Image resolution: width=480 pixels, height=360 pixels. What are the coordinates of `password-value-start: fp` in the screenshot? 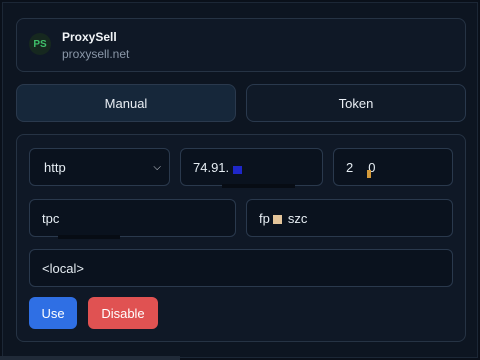 It's located at (264, 218).